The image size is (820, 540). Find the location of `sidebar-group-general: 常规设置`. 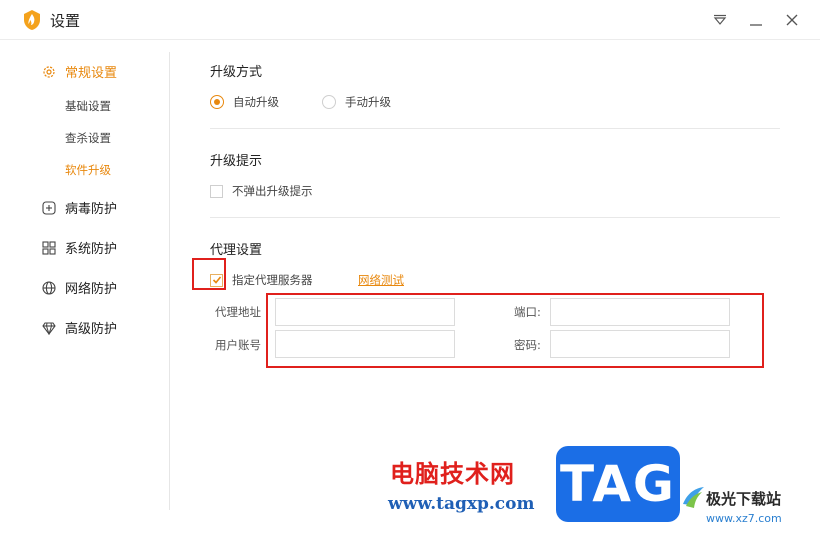

sidebar-group-general: 常规设置 is located at coordinates (79, 71).